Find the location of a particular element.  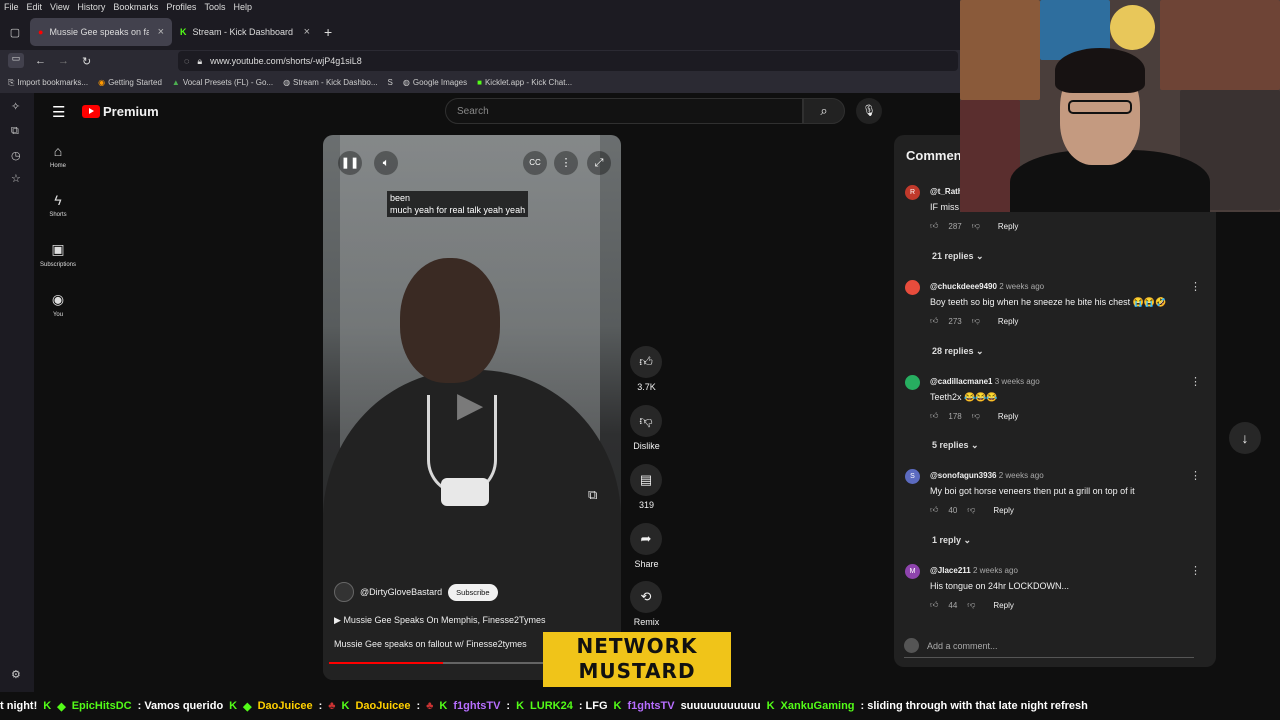

menu-view: View is located at coordinates (59, 7).